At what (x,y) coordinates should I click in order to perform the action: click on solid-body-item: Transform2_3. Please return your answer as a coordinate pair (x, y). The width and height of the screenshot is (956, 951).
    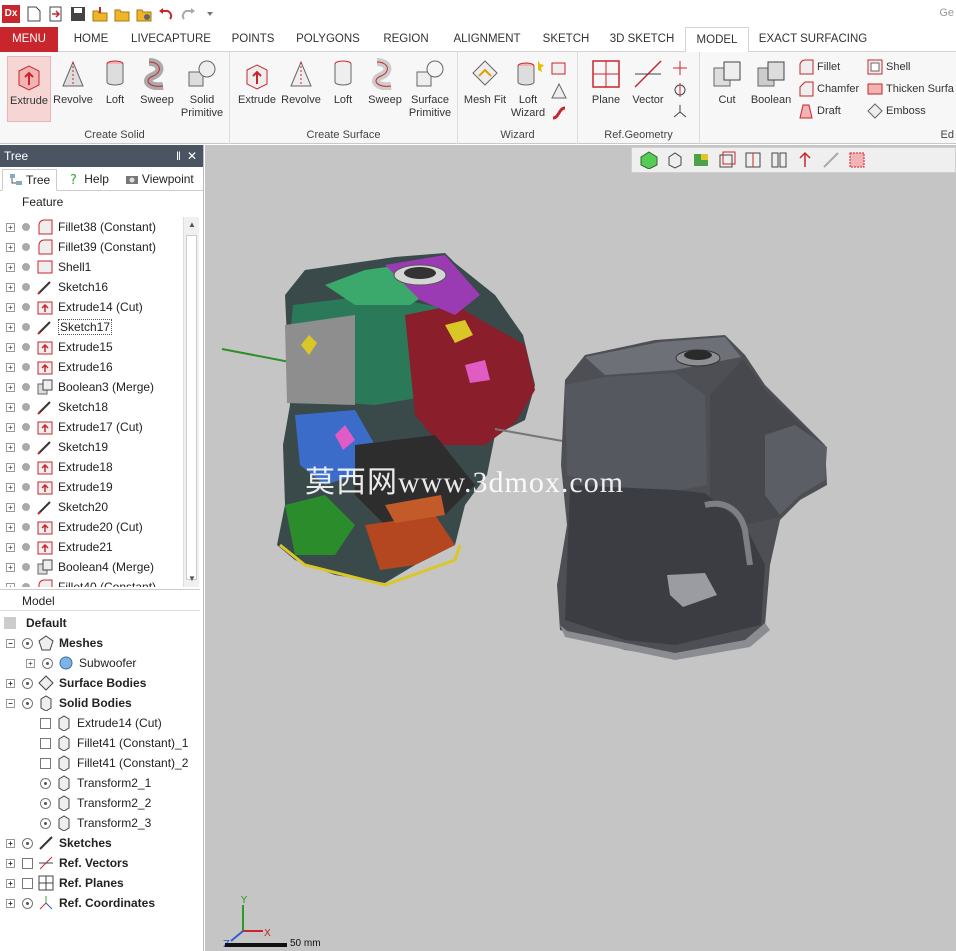
    Looking at the image, I should click on (100, 823).